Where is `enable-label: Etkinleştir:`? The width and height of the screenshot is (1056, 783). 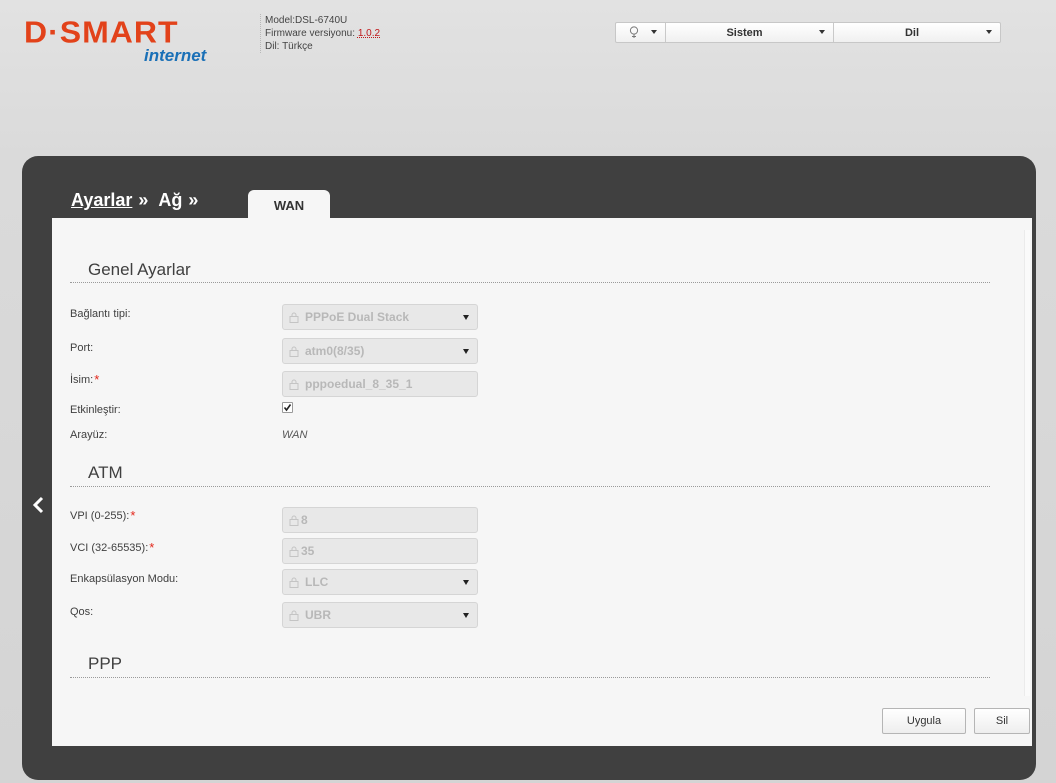
enable-label: Etkinleştir: is located at coordinates (95, 410).